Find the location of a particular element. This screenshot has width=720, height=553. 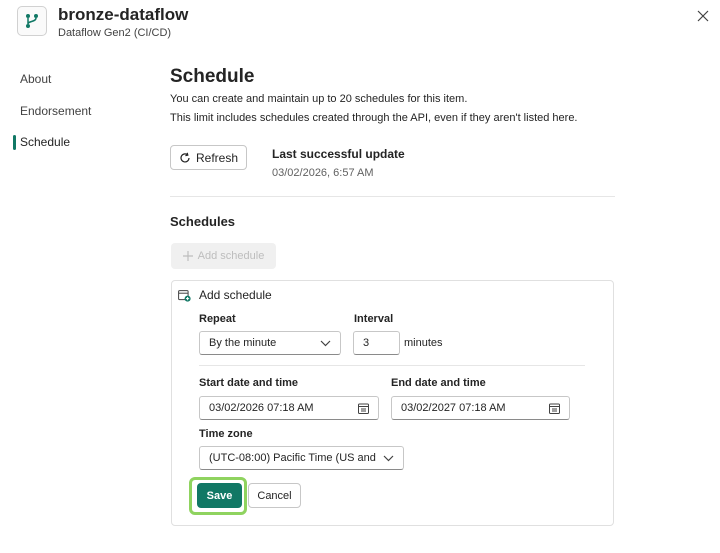

start-datetime-value: 03/02/2026 07:18 AM is located at coordinates (261, 408).